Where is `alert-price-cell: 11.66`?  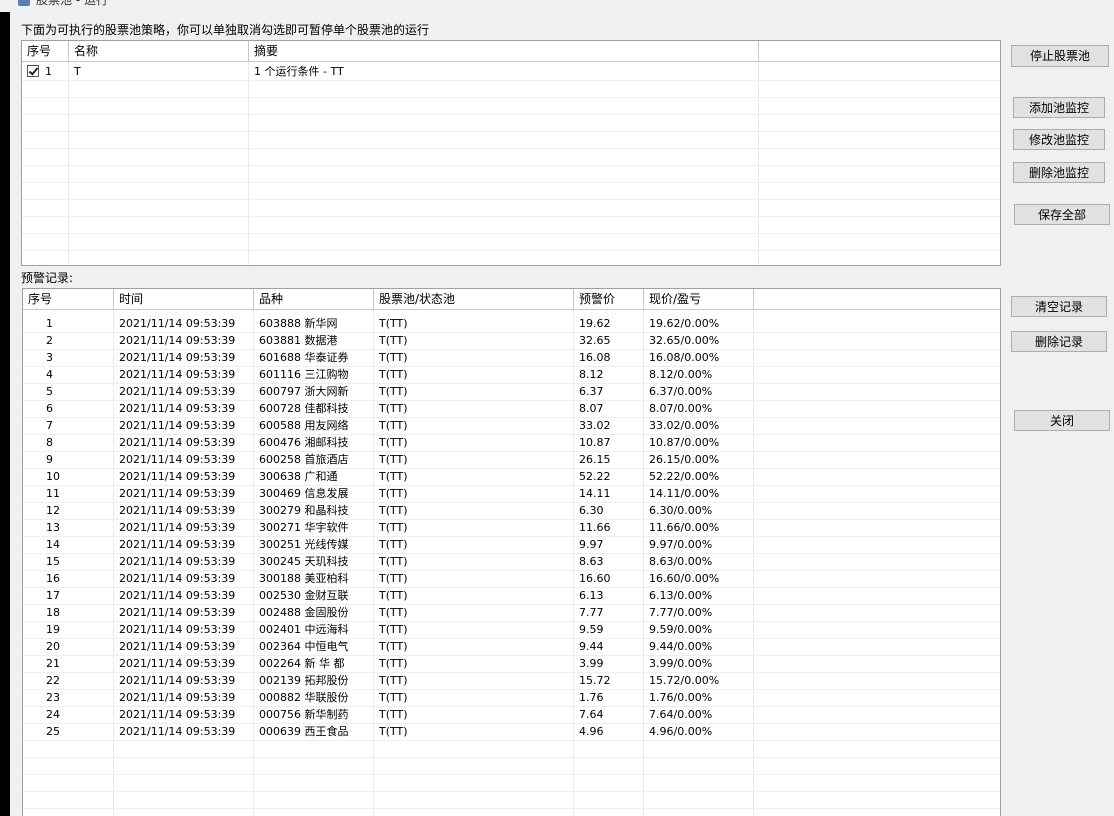
alert-price-cell: 11.66 is located at coordinates (595, 527).